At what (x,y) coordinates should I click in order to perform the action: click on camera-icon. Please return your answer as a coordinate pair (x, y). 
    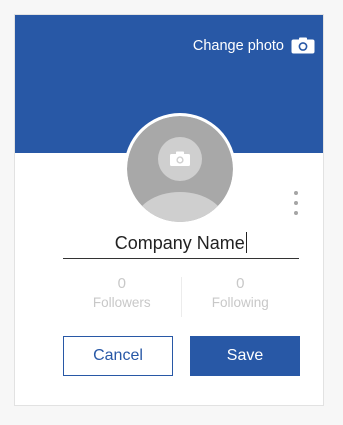
    Looking at the image, I should click on (303, 45).